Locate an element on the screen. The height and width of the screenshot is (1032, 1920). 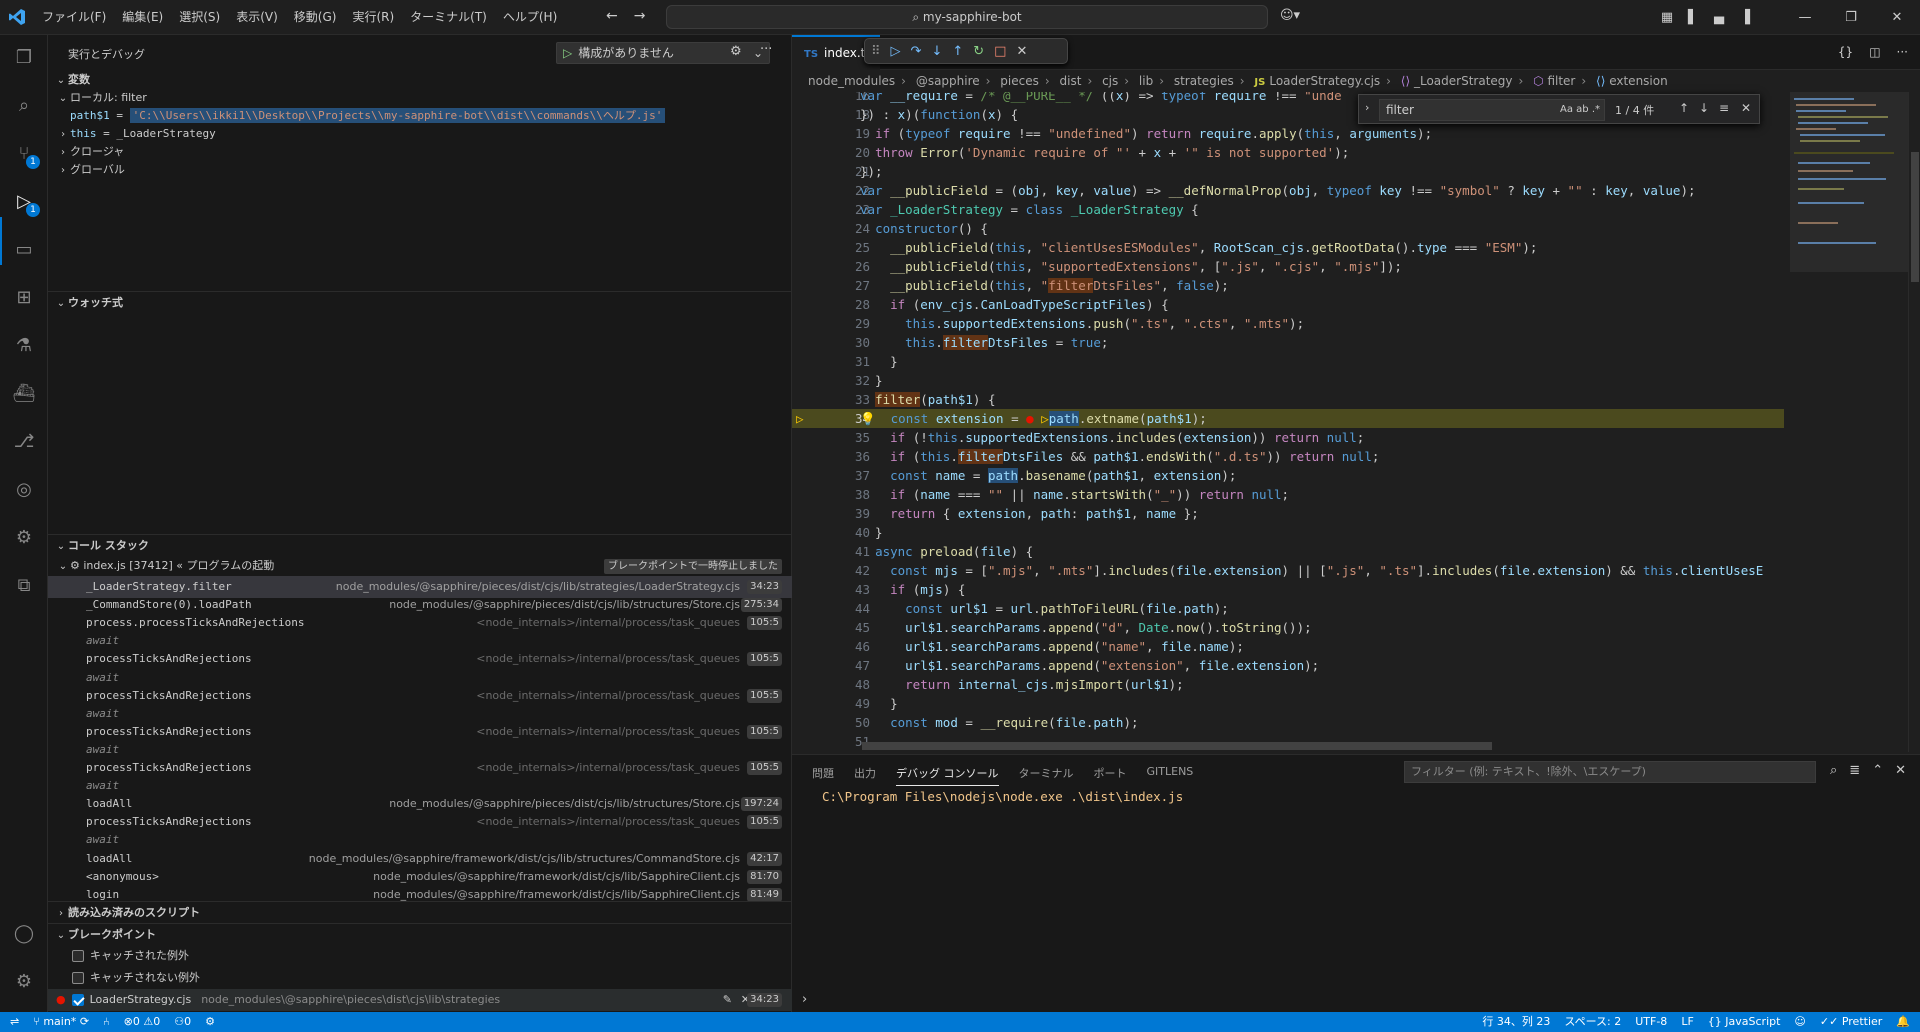
restore-icon: ❐ is located at coordinates (1851, 17).